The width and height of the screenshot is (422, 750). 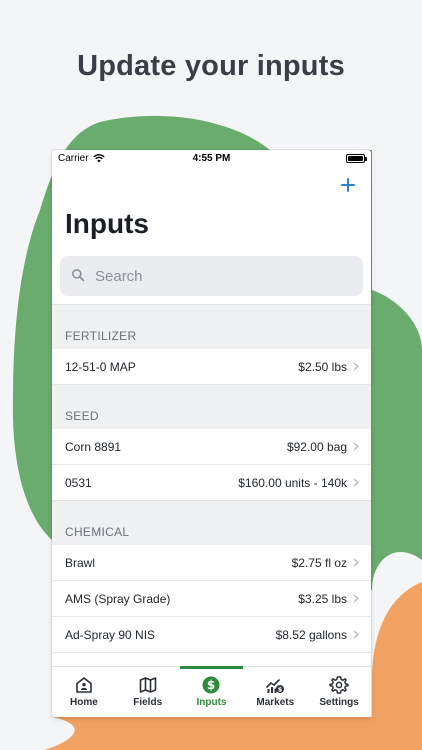 What do you see at coordinates (211, 659) in the screenshot?
I see `list-item-partial` at bounding box center [211, 659].